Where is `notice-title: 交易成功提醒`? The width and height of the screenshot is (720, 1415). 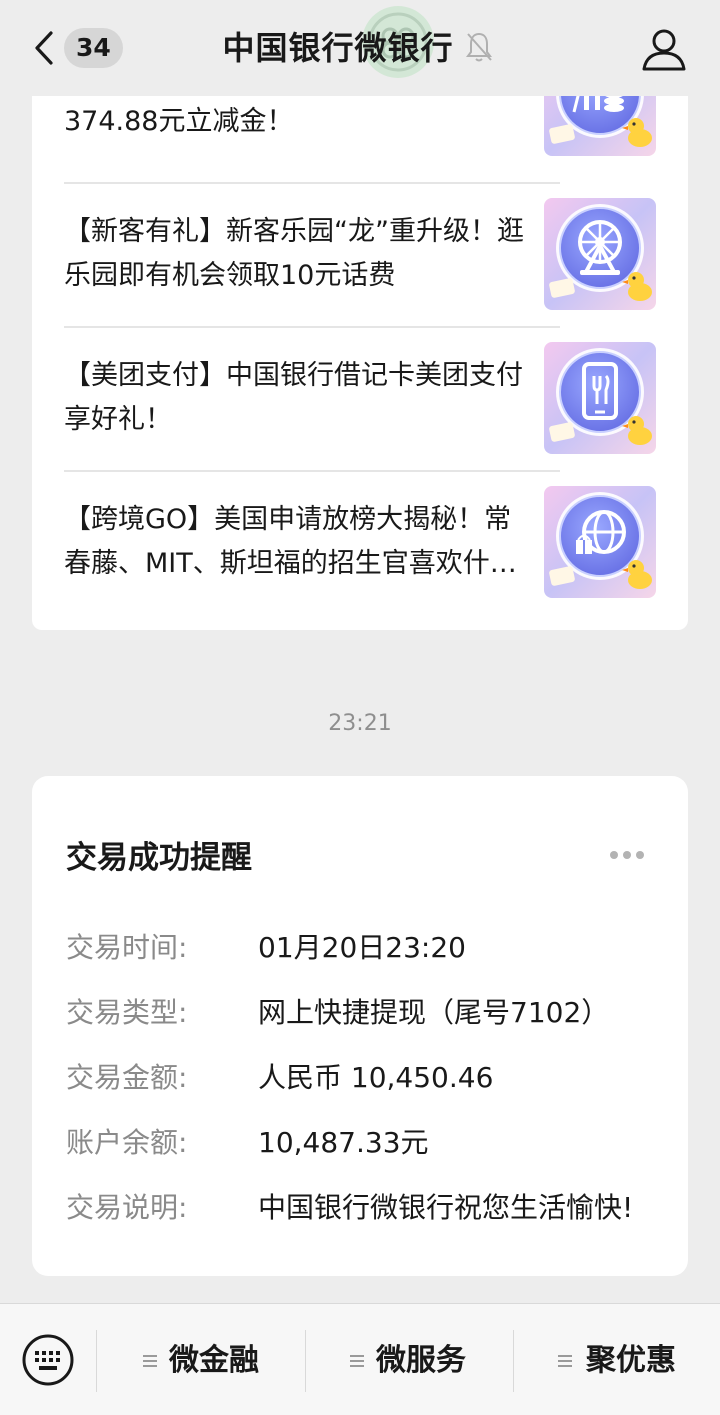
notice-title: 交易成功提醒 is located at coordinates (159, 858).